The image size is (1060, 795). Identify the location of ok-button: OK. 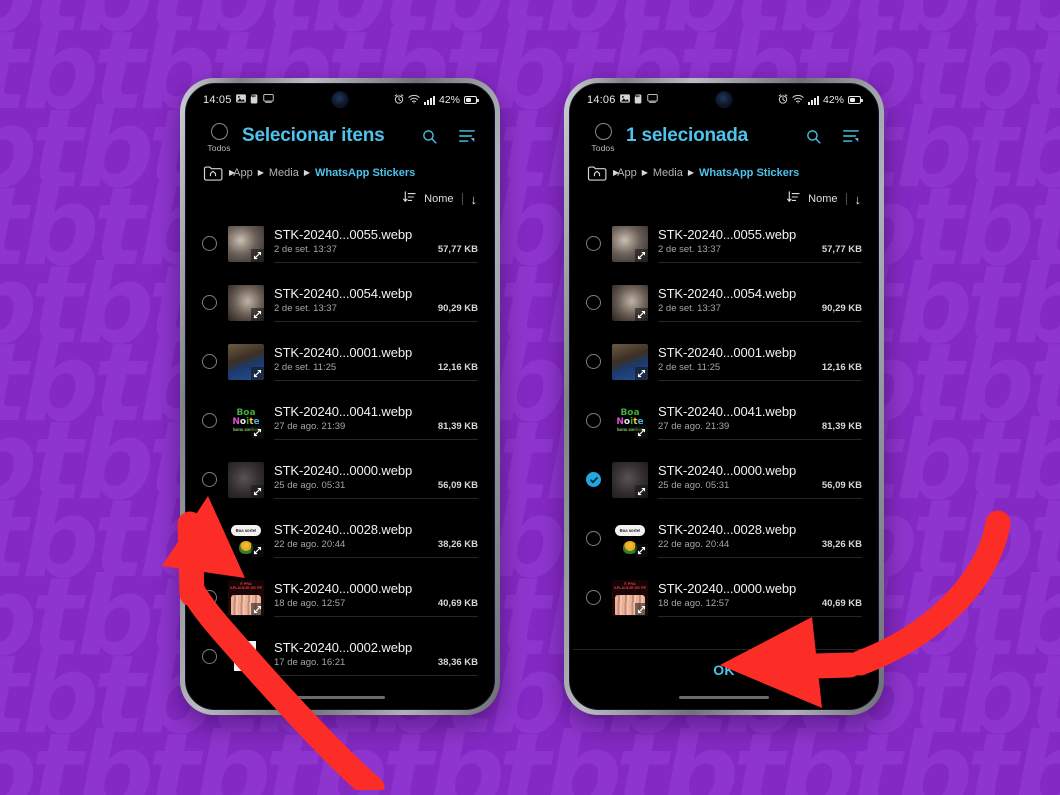
(724, 670).